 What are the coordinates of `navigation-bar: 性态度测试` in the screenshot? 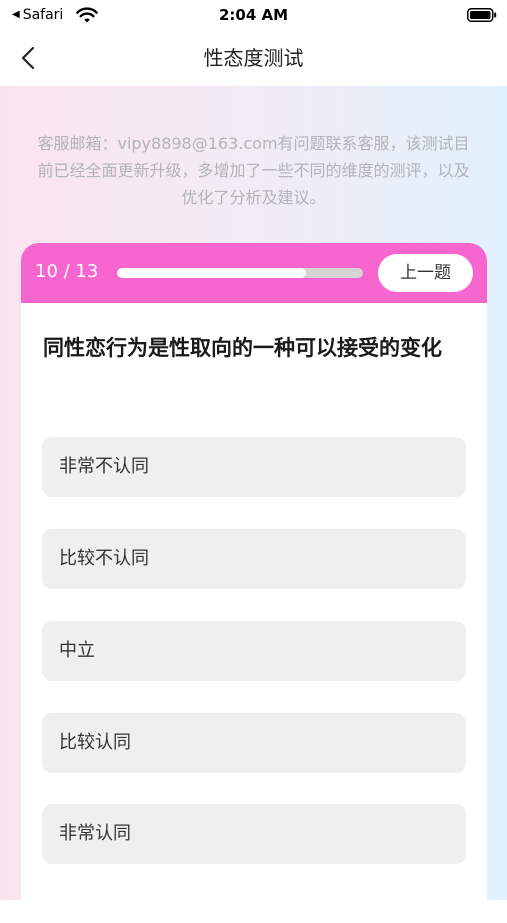 It's located at (253, 58).